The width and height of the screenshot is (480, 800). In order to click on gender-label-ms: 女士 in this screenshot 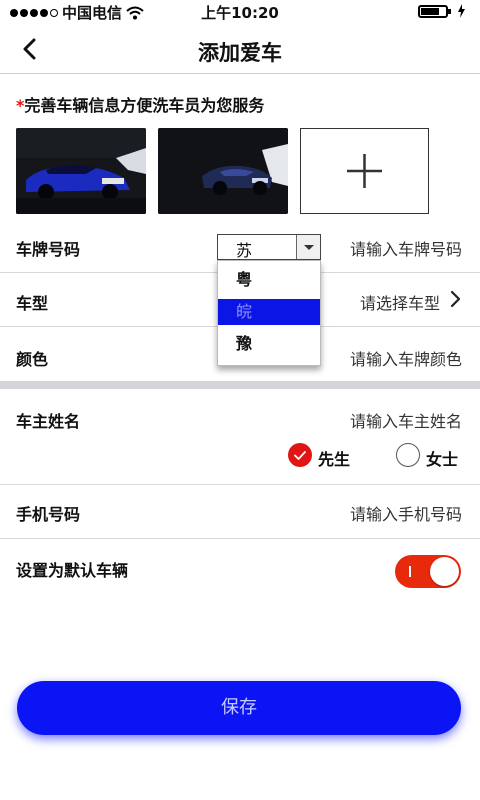, I will do `click(442, 458)`.